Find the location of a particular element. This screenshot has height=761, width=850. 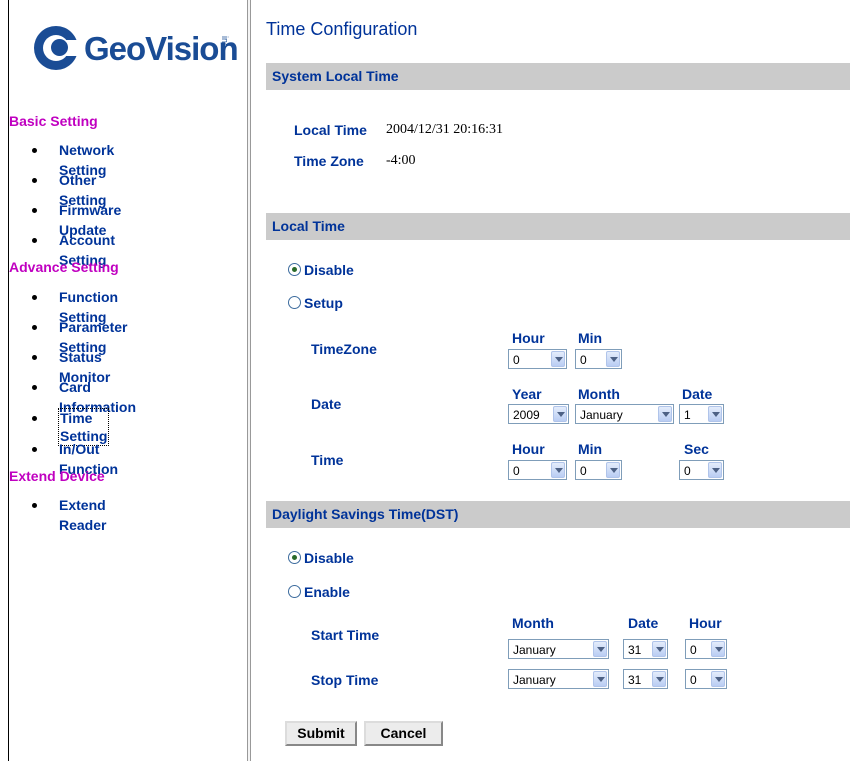

dst-stop-month-select: January is located at coordinates (558, 679).